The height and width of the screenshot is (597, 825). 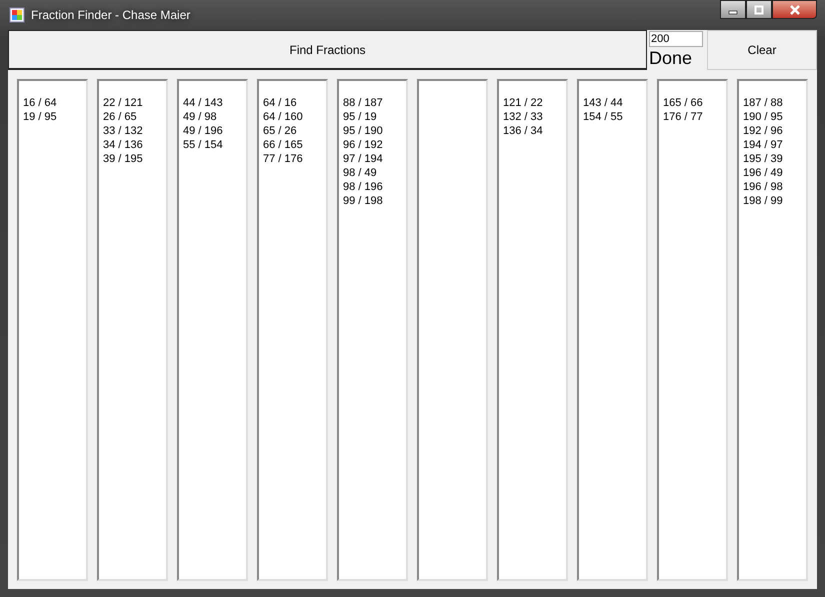 I want to click on clear-button: Clear, so click(x=762, y=50).